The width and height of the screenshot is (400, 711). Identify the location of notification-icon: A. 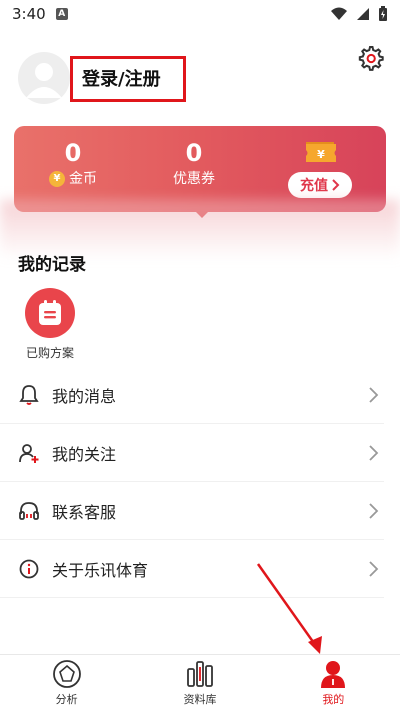
(61, 14).